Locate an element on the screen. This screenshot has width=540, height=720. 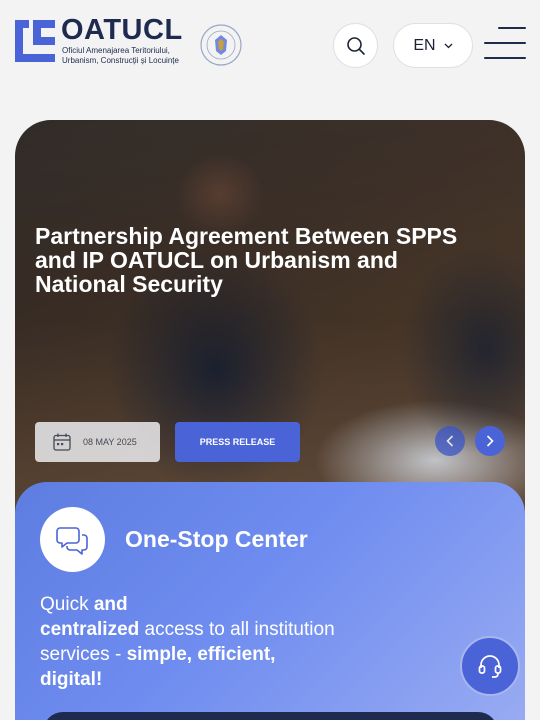
language-selector: EN is located at coordinates (433, 45).